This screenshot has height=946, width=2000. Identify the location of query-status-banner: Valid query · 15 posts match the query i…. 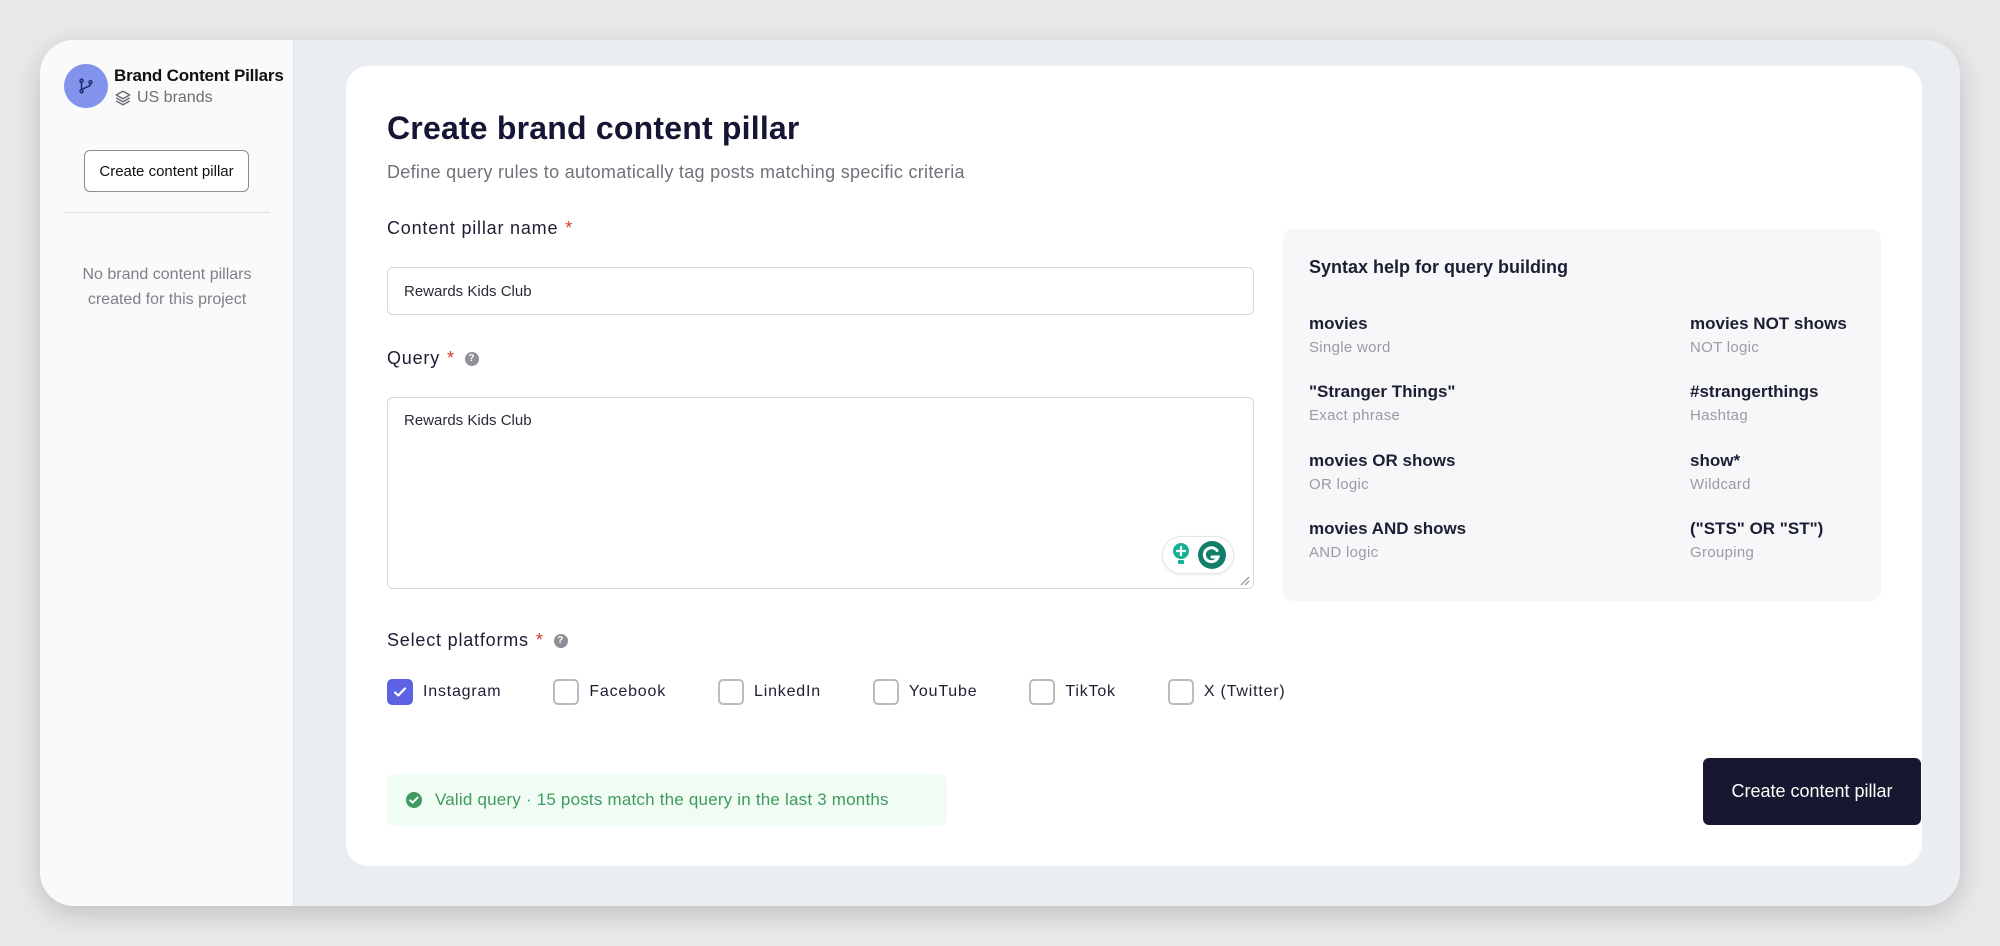
(667, 800).